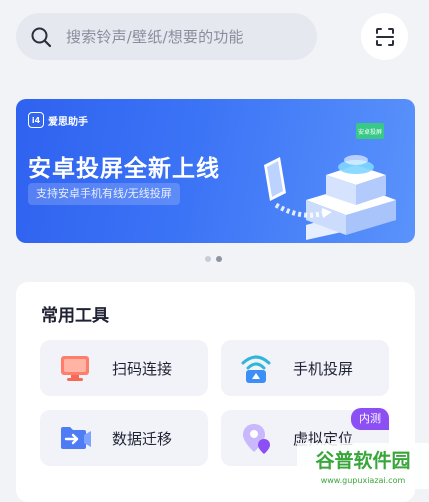 The height and width of the screenshot is (502, 429). What do you see at coordinates (155, 37) in the screenshot?
I see `search-placeholder: 搜索铃声/壁纸/想要的功能` at bounding box center [155, 37].